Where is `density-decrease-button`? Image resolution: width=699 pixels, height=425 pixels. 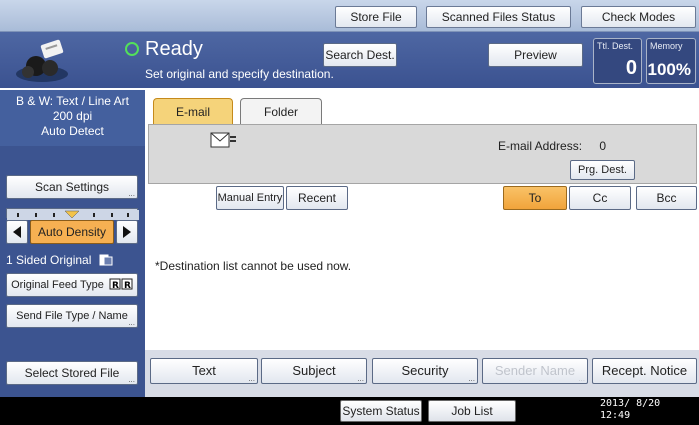
density-decrease-button is located at coordinates (17, 232).